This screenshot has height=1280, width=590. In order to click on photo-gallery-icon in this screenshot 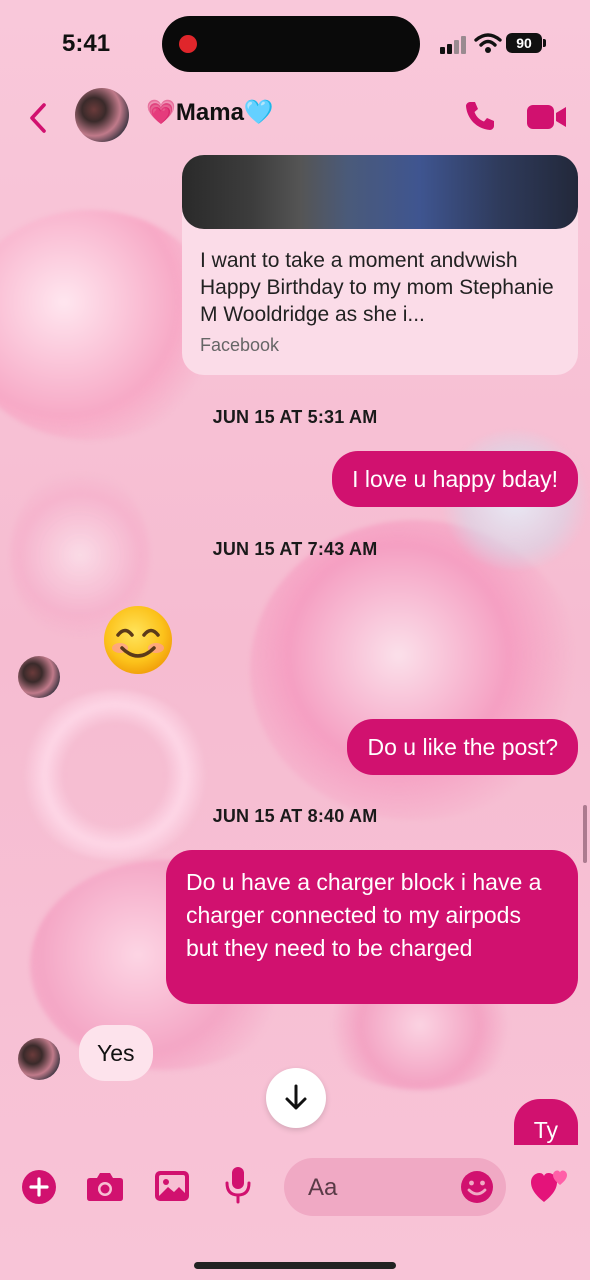, I will do `click(172, 1186)`.